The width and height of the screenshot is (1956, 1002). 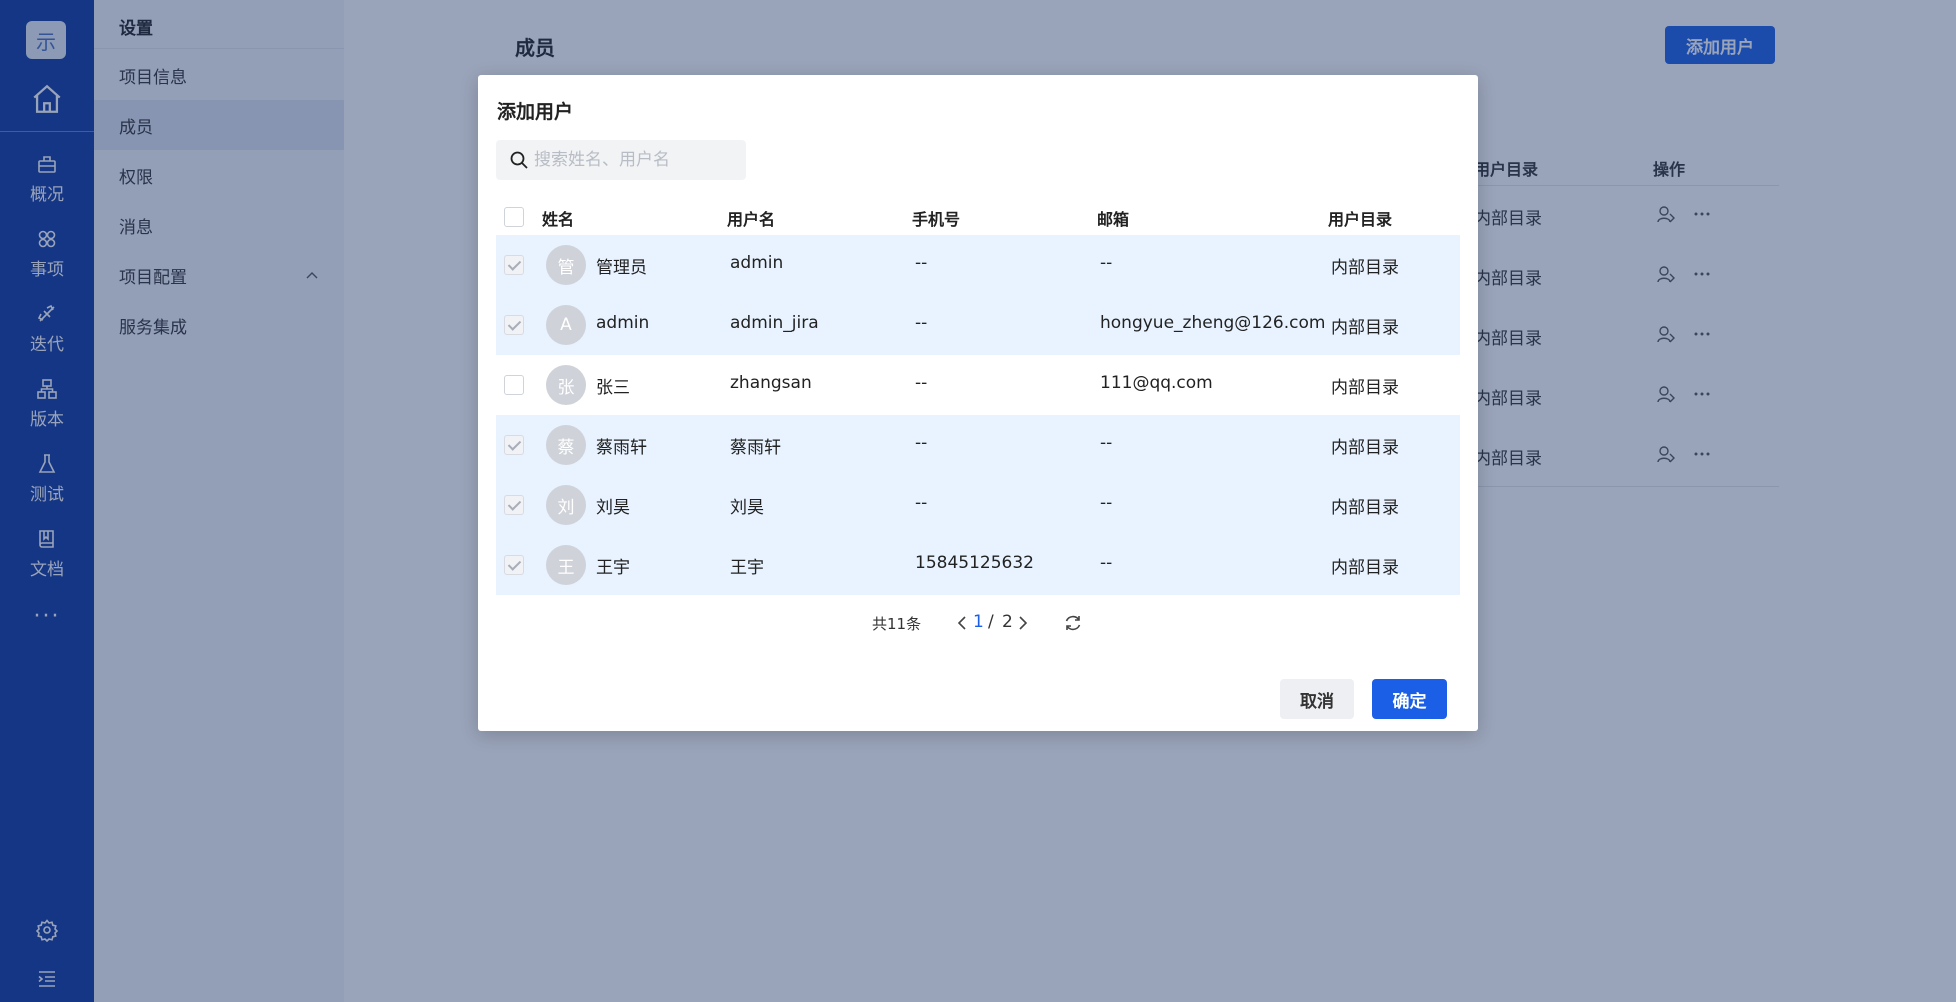 What do you see at coordinates (978, 445) in the screenshot?
I see `table-row: 蔡 蔡雨轩 蔡雨轩 -- -- 内部目录` at bounding box center [978, 445].